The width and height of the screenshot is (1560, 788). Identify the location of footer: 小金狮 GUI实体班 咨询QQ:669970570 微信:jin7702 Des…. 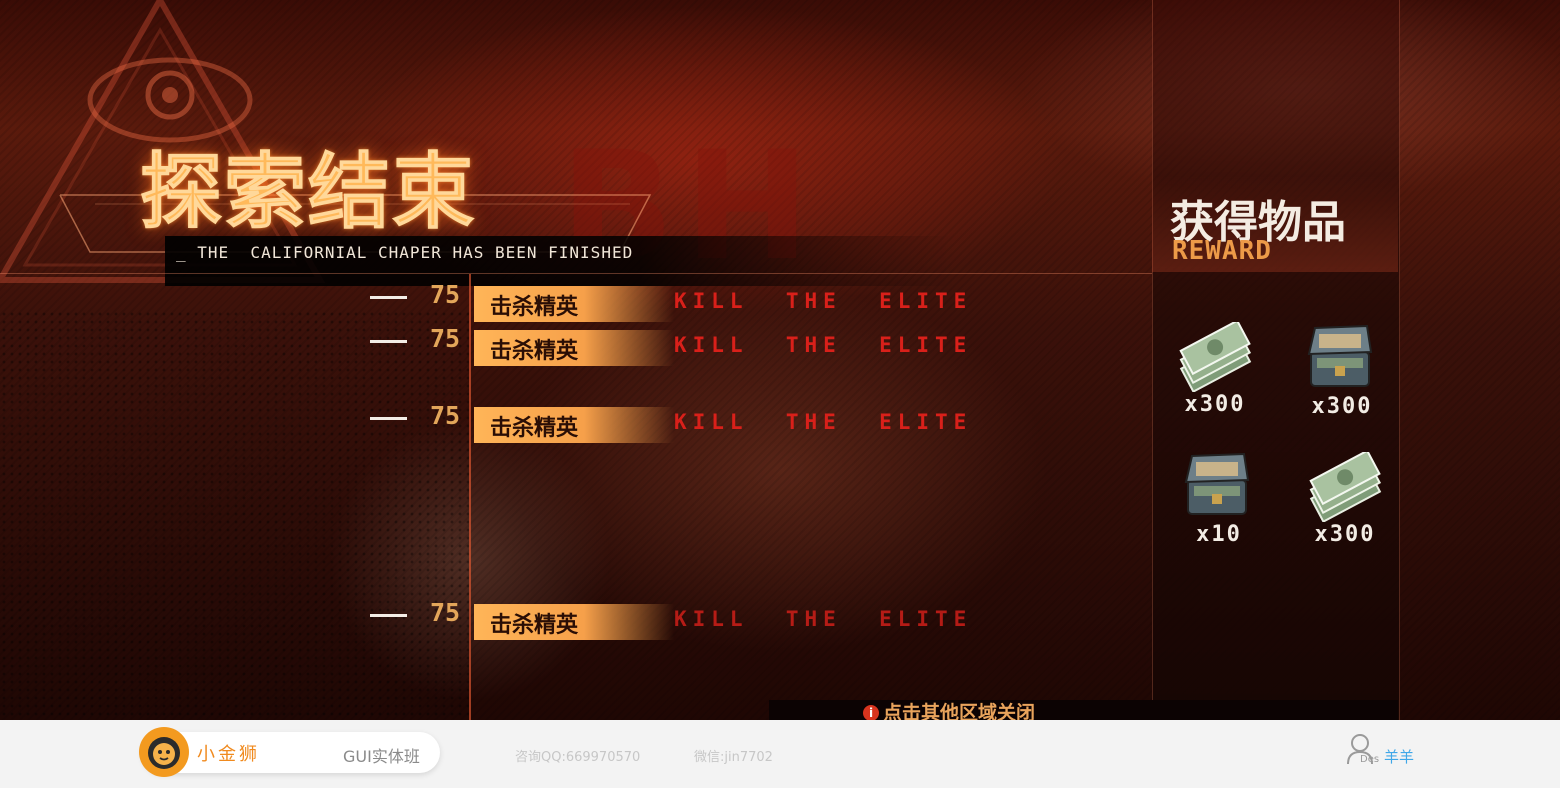
(780, 754).